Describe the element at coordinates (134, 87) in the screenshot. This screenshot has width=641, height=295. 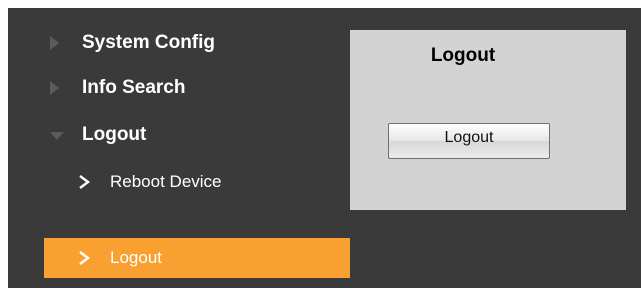
I see `sidebar-item-label: Info Search` at that location.